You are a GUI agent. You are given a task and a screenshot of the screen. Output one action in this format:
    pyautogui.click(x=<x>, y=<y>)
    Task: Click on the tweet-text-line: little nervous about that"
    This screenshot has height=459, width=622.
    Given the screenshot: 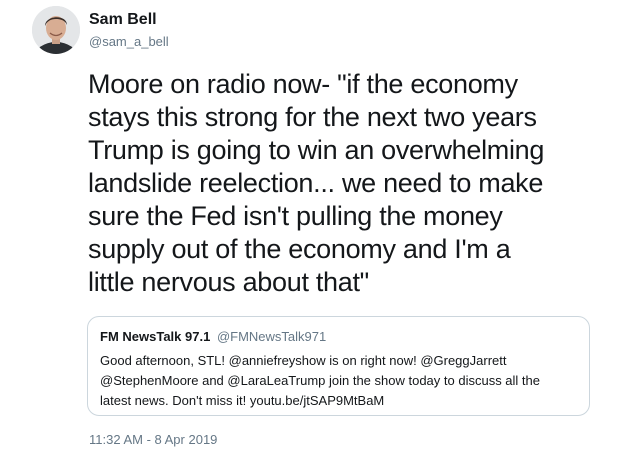 What is the action you would take?
    pyautogui.click(x=228, y=282)
    